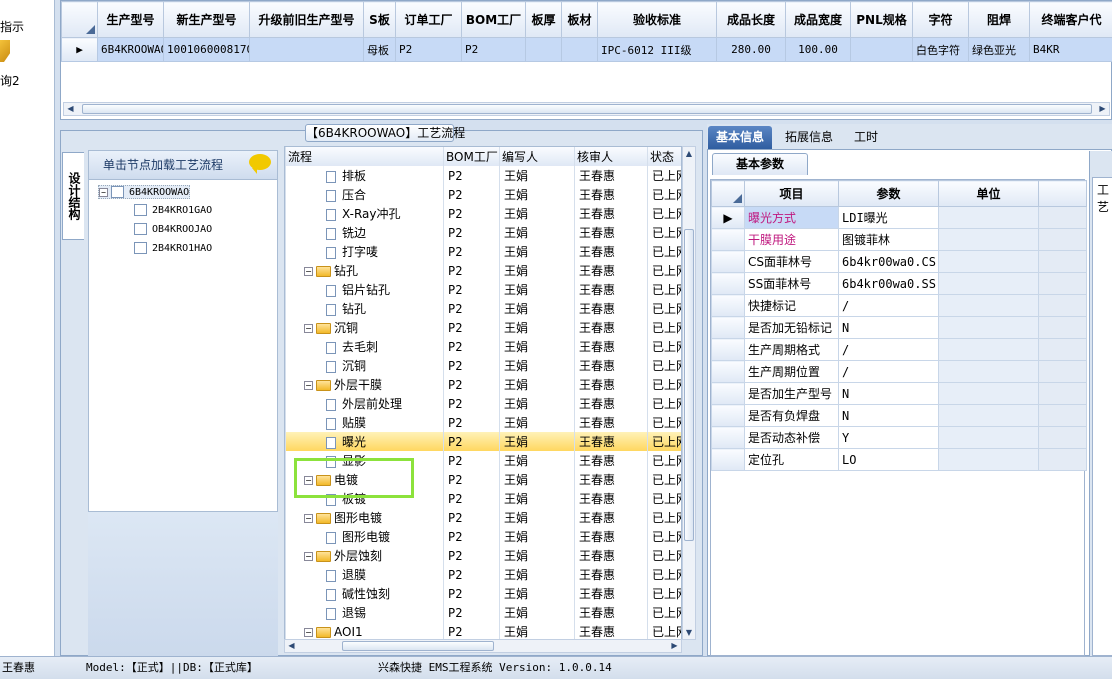  I want to click on nav-item-label: 指示, so click(12, 26).